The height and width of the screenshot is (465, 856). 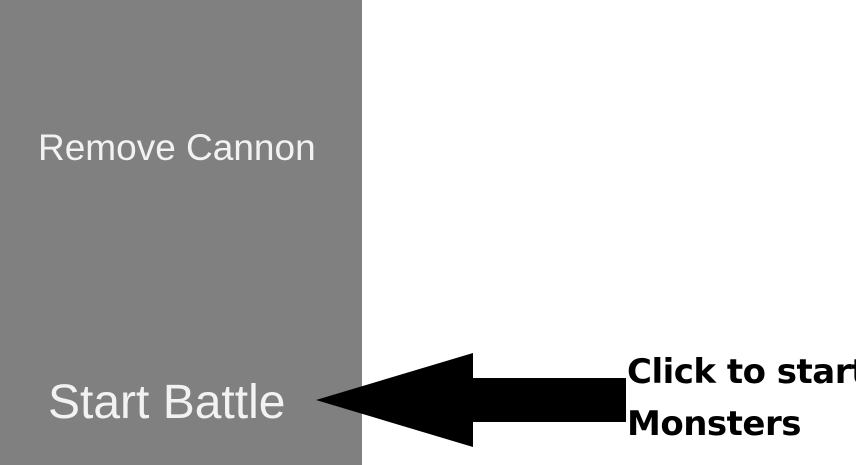 I want to click on instruction-callout: Click to start Monsters, so click(x=741, y=398).